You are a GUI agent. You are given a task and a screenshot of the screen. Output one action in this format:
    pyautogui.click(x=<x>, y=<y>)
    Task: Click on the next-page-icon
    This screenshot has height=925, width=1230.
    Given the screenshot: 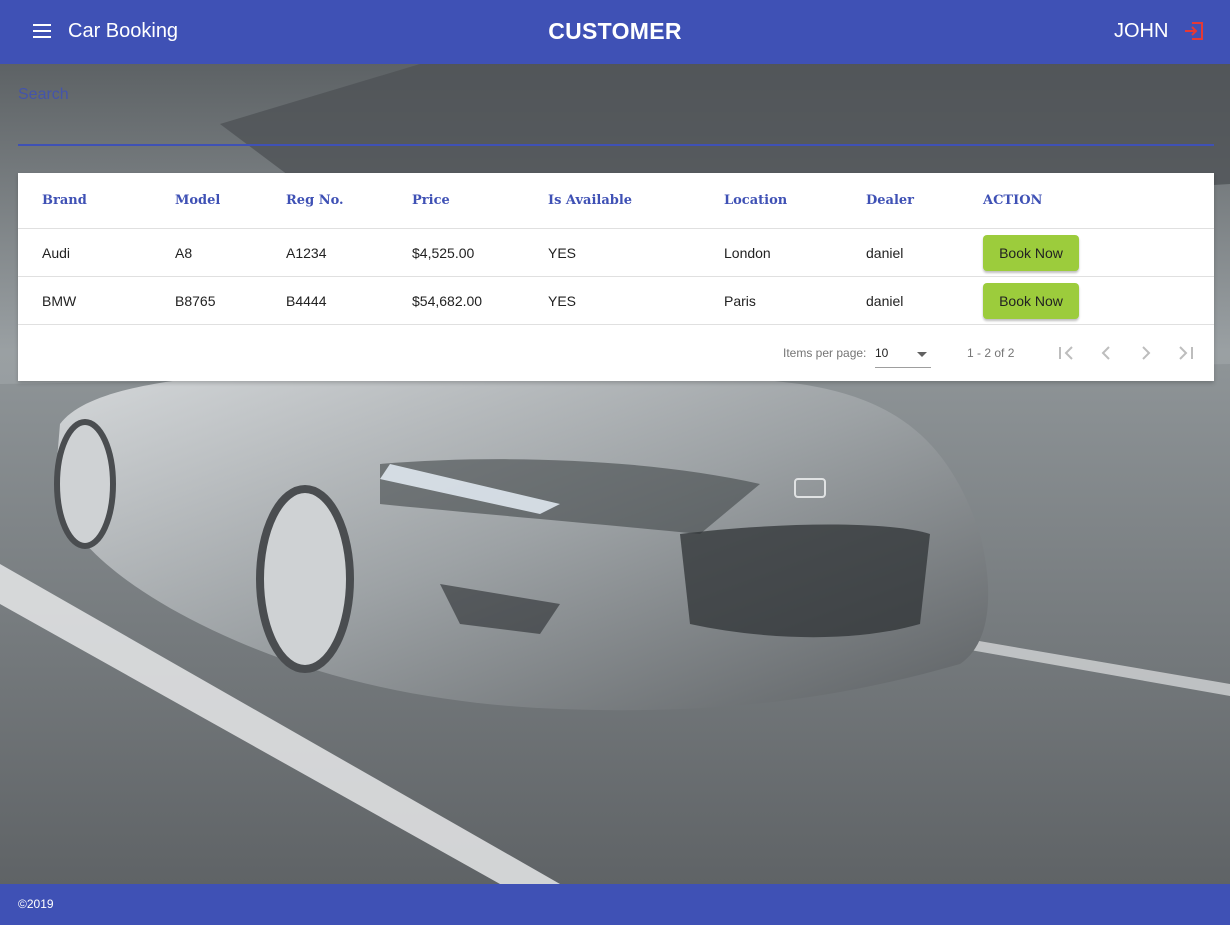 What is the action you would take?
    pyautogui.click(x=1146, y=353)
    